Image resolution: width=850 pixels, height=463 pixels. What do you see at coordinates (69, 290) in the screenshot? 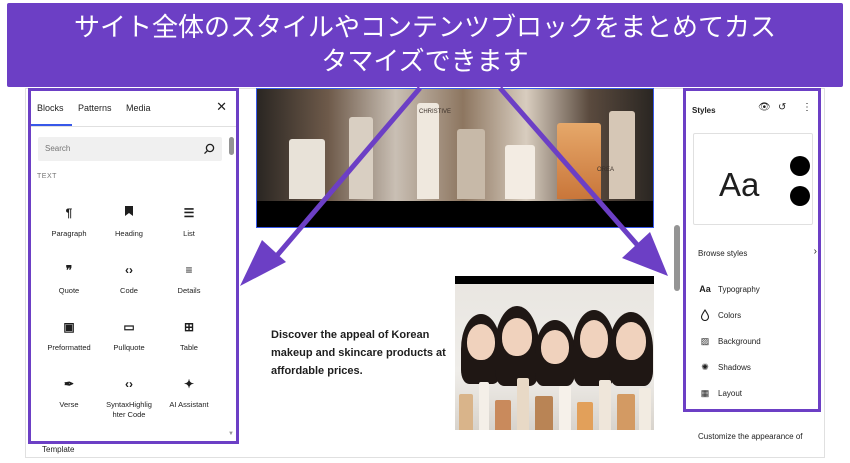
I see `block-label: Quote` at bounding box center [69, 290].